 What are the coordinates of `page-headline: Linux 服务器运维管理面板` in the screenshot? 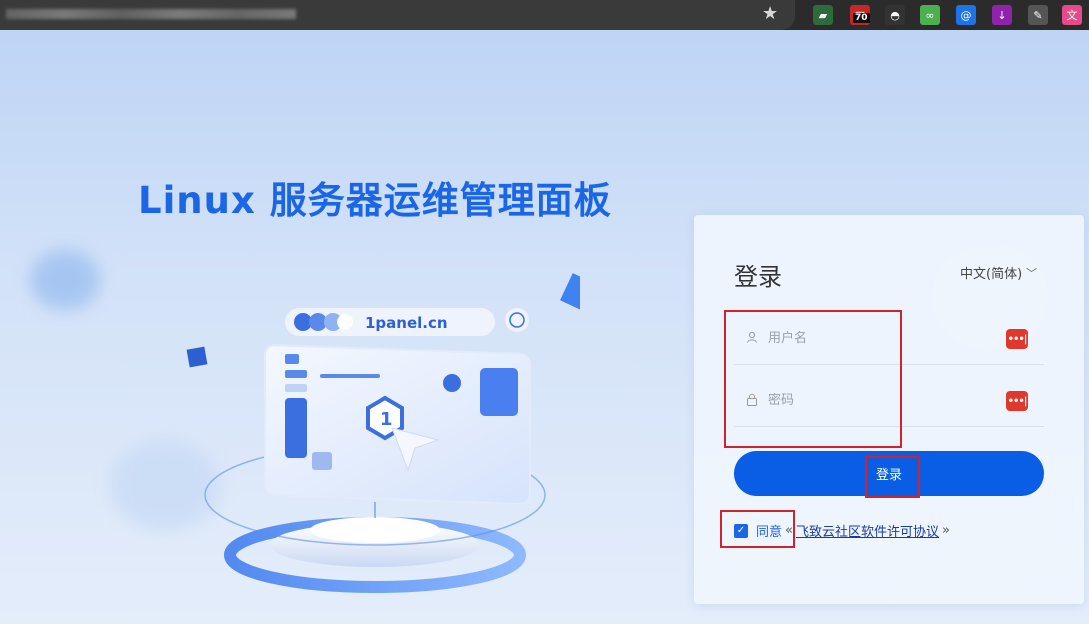 It's located at (375, 200).